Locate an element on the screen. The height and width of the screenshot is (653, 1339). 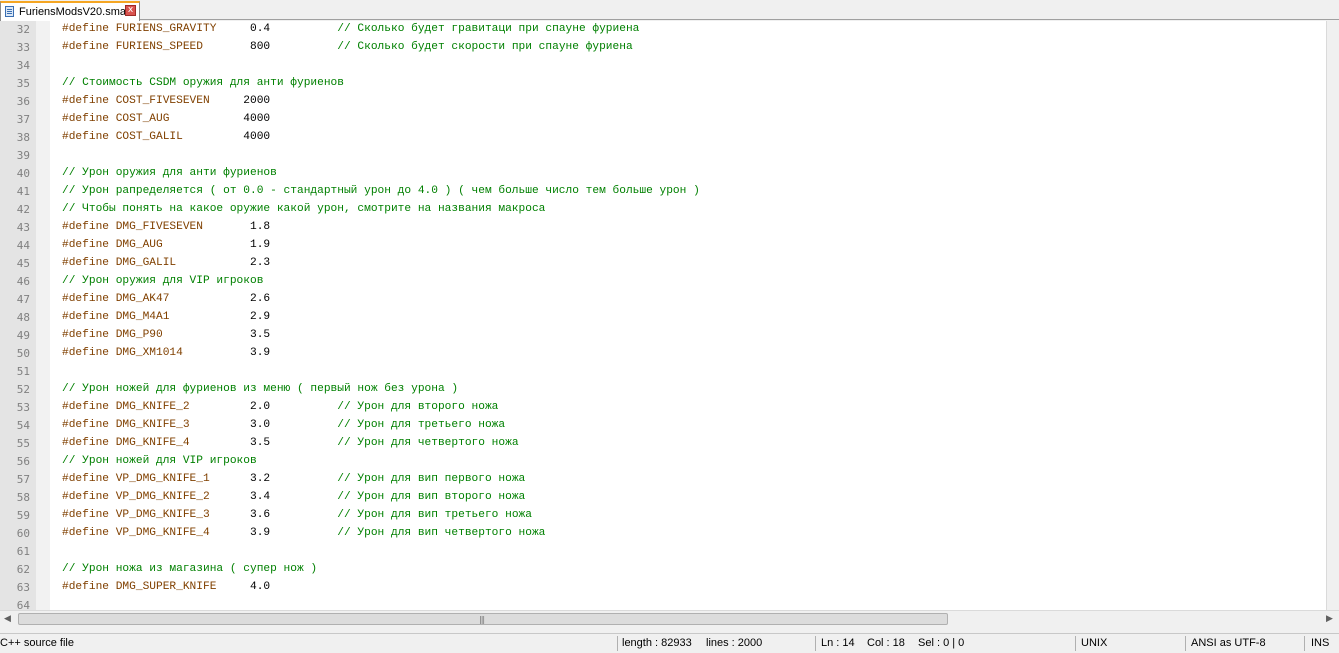
code-line: 34 is located at coordinates (663, 66).